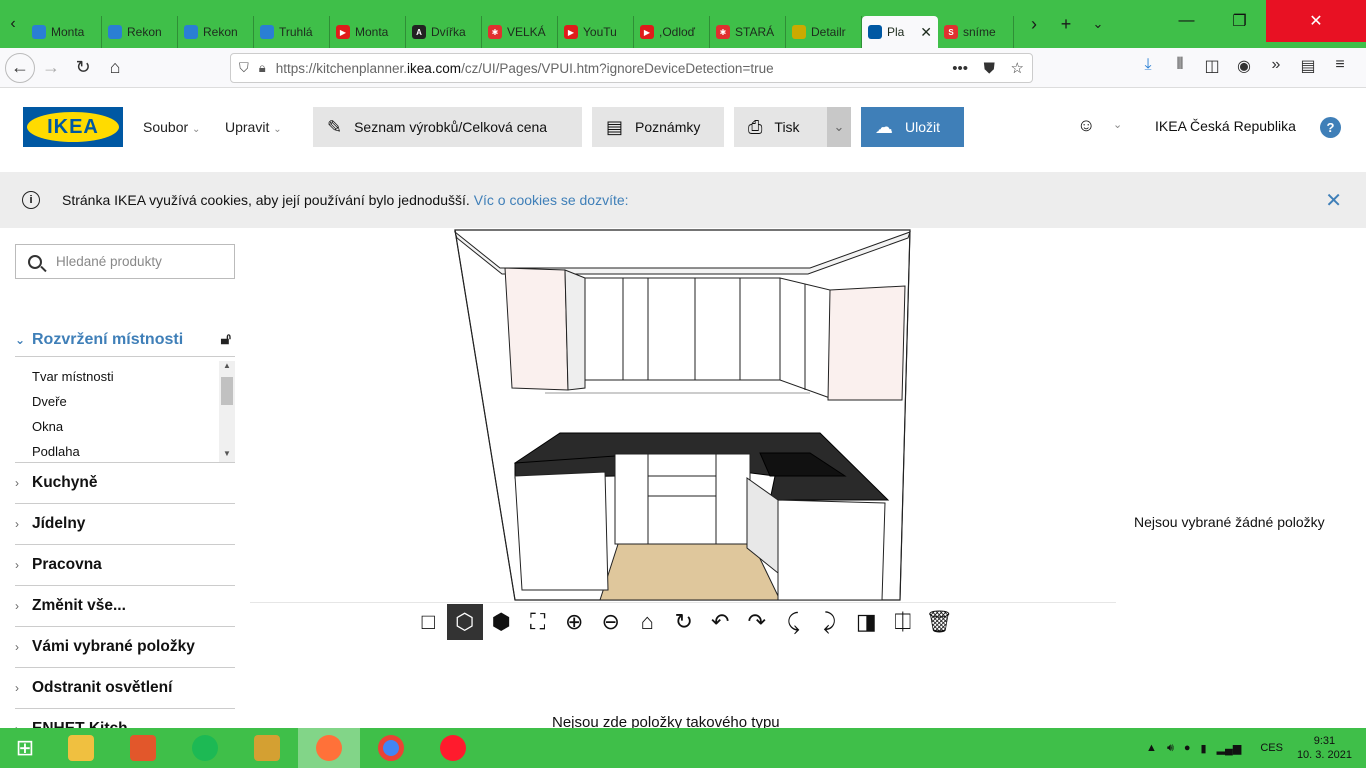 Image resolution: width=1366 pixels, height=768 pixels. What do you see at coordinates (596, 32) in the screenshot?
I see `browser-tab: ▶ YouTu` at bounding box center [596, 32].